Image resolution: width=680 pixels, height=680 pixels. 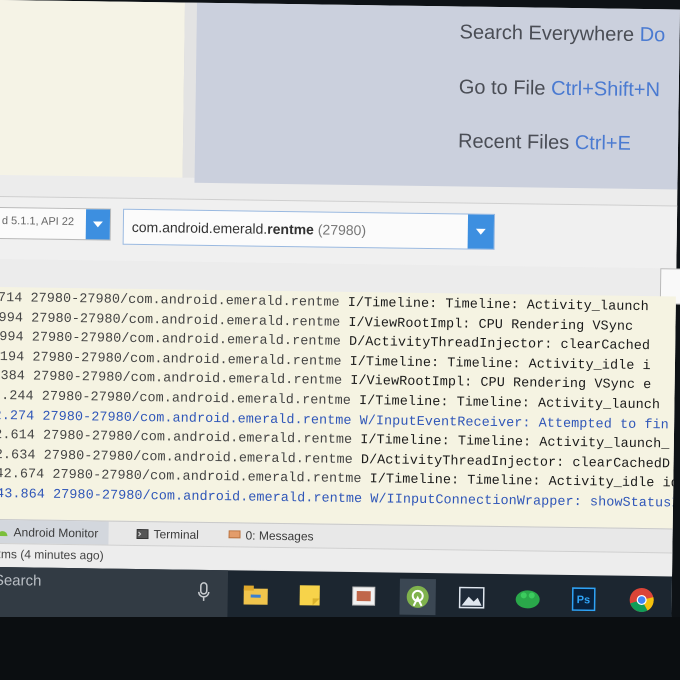 What do you see at coordinates (499, 345) in the screenshot?
I see `log-message: D/ActivityThreadInjector: clearCached` at bounding box center [499, 345].